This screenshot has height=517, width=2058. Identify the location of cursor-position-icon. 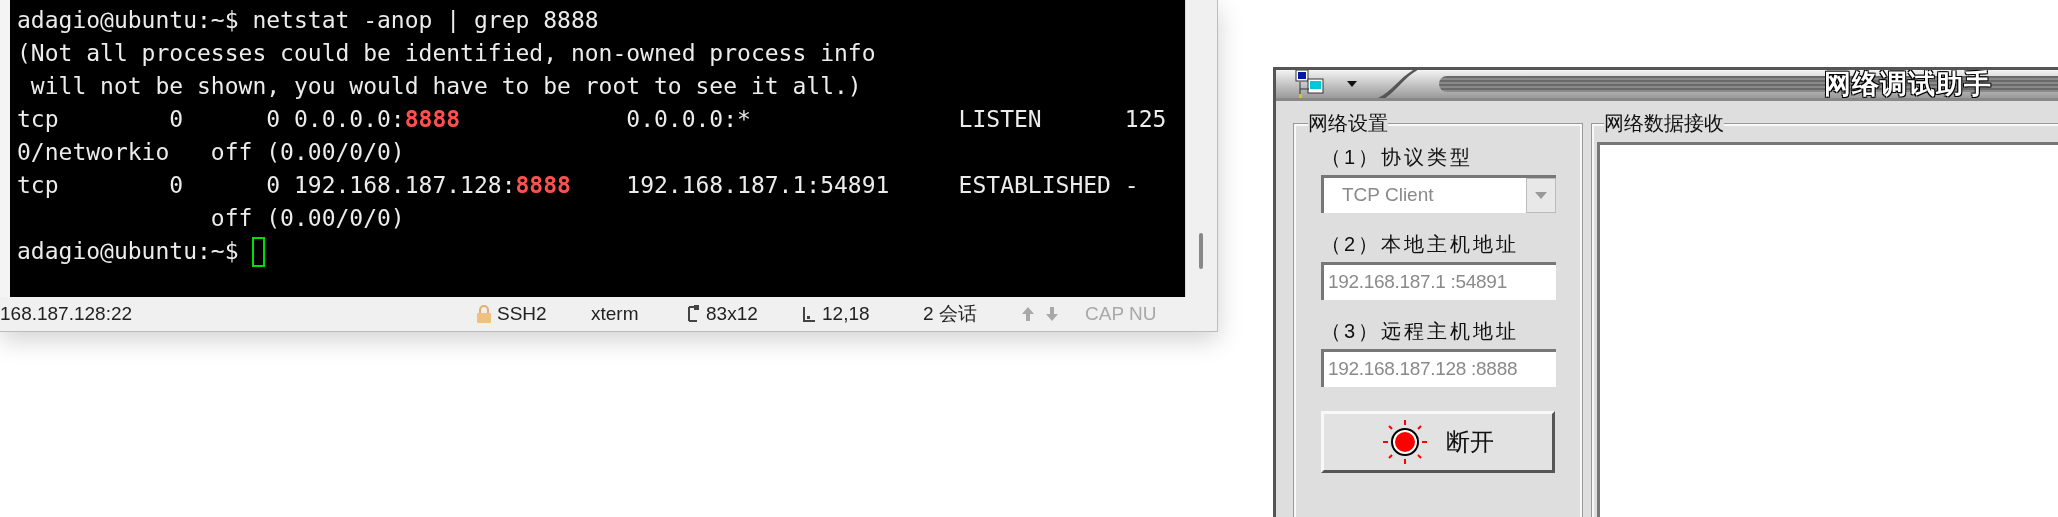
(809, 314).